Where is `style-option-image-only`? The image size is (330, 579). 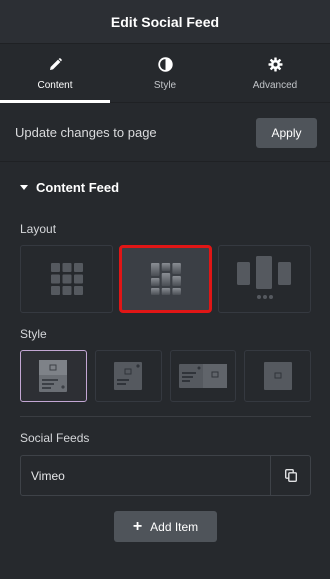
style-option-image-only is located at coordinates (277, 376).